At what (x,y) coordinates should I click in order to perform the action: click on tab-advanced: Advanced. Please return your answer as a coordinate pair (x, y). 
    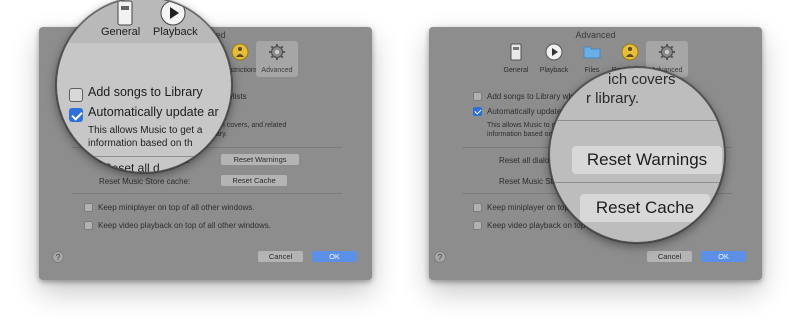
    Looking at the image, I should click on (277, 59).